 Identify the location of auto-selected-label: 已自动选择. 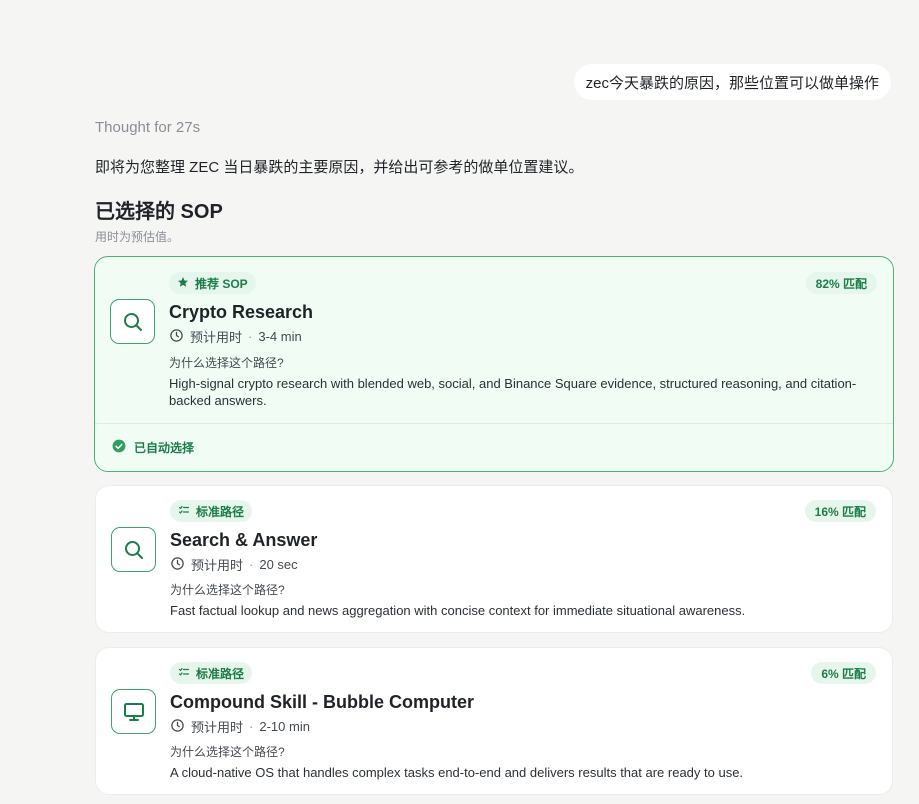
(164, 448).